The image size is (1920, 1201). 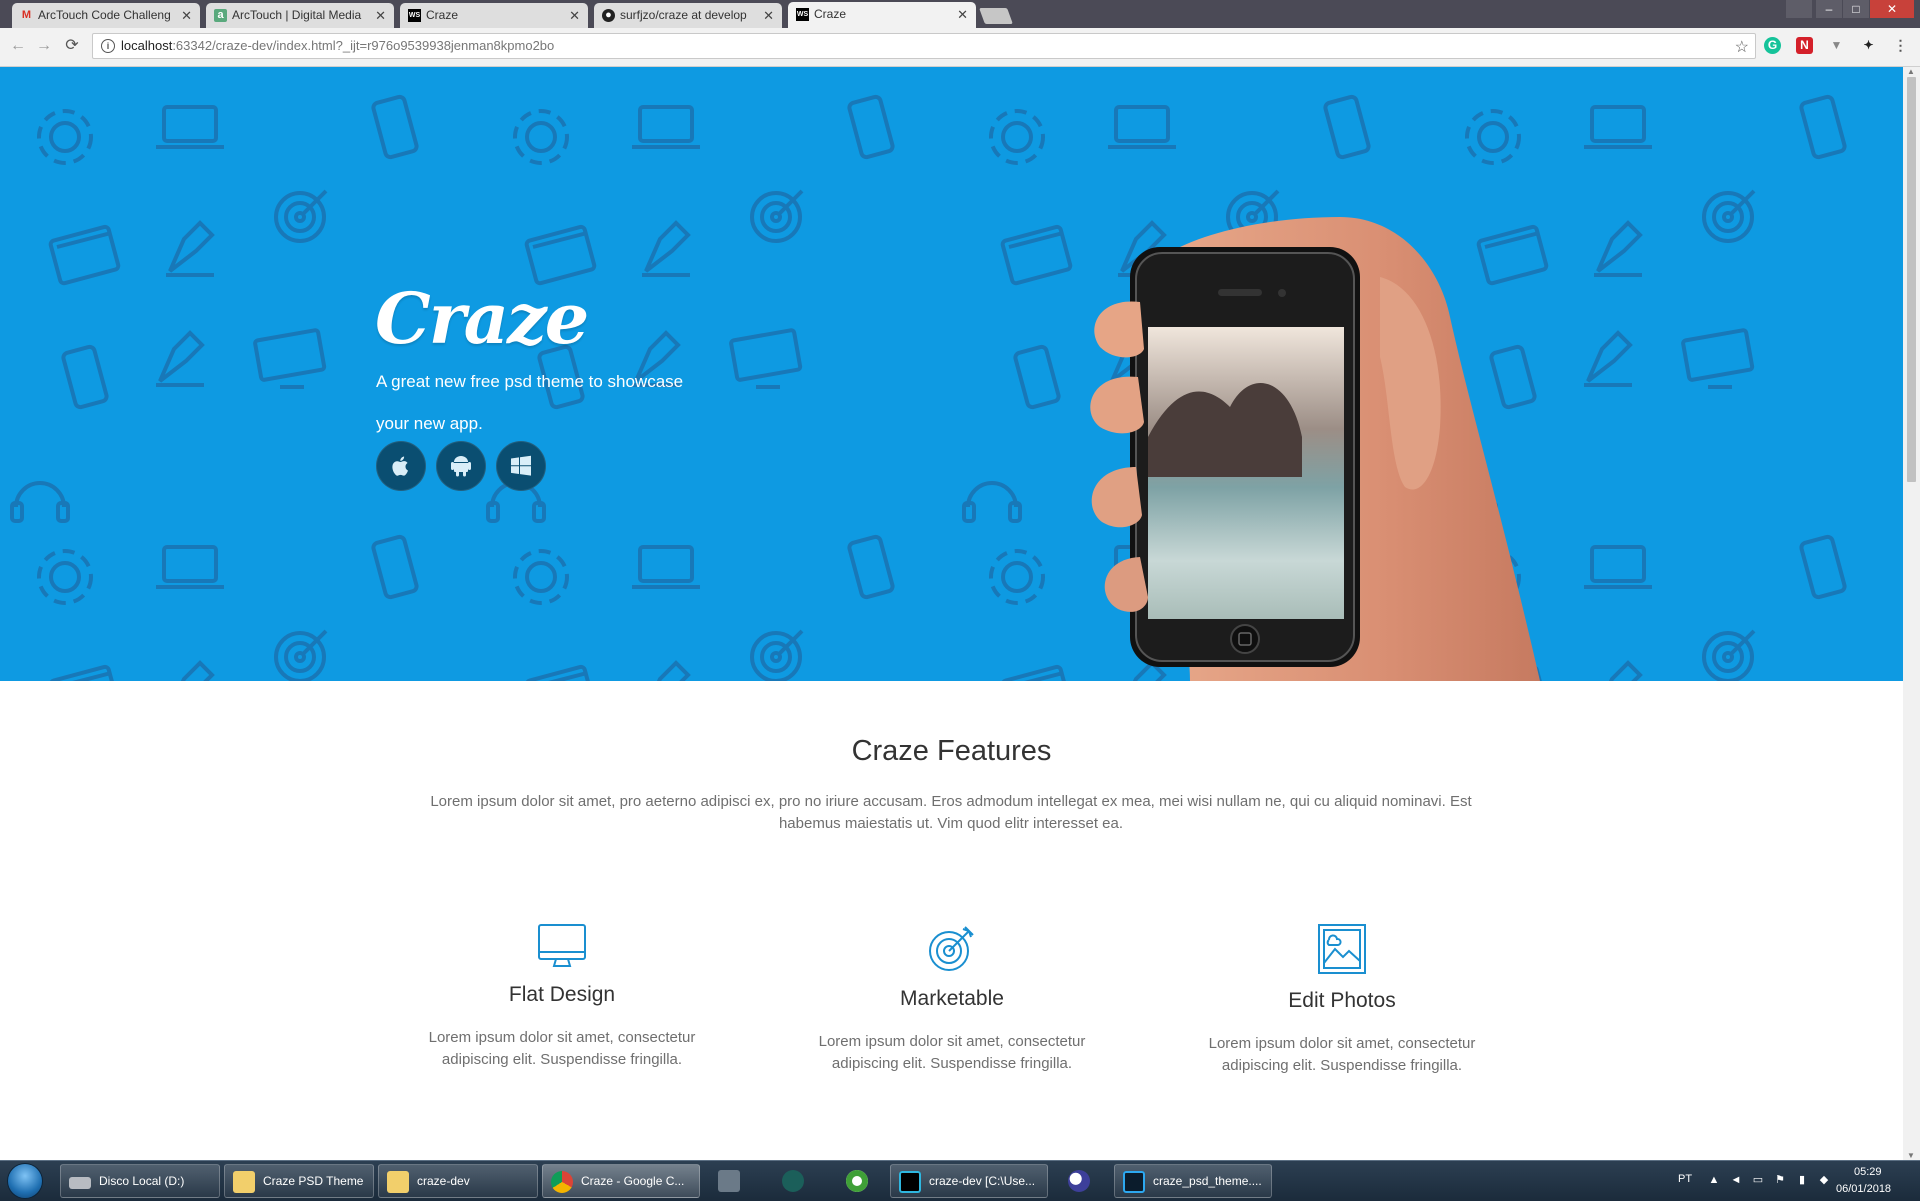 I want to click on taskbar-item: Craze PSD Theme, so click(x=299, y=1181).